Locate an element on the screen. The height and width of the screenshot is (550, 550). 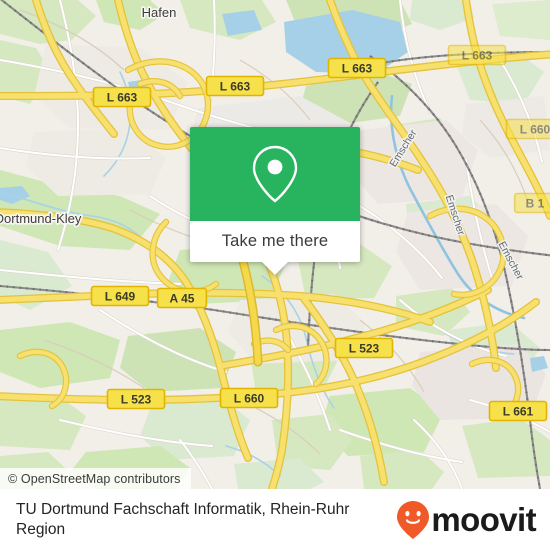
road-shield-label: A 45 is located at coordinates (182, 298).